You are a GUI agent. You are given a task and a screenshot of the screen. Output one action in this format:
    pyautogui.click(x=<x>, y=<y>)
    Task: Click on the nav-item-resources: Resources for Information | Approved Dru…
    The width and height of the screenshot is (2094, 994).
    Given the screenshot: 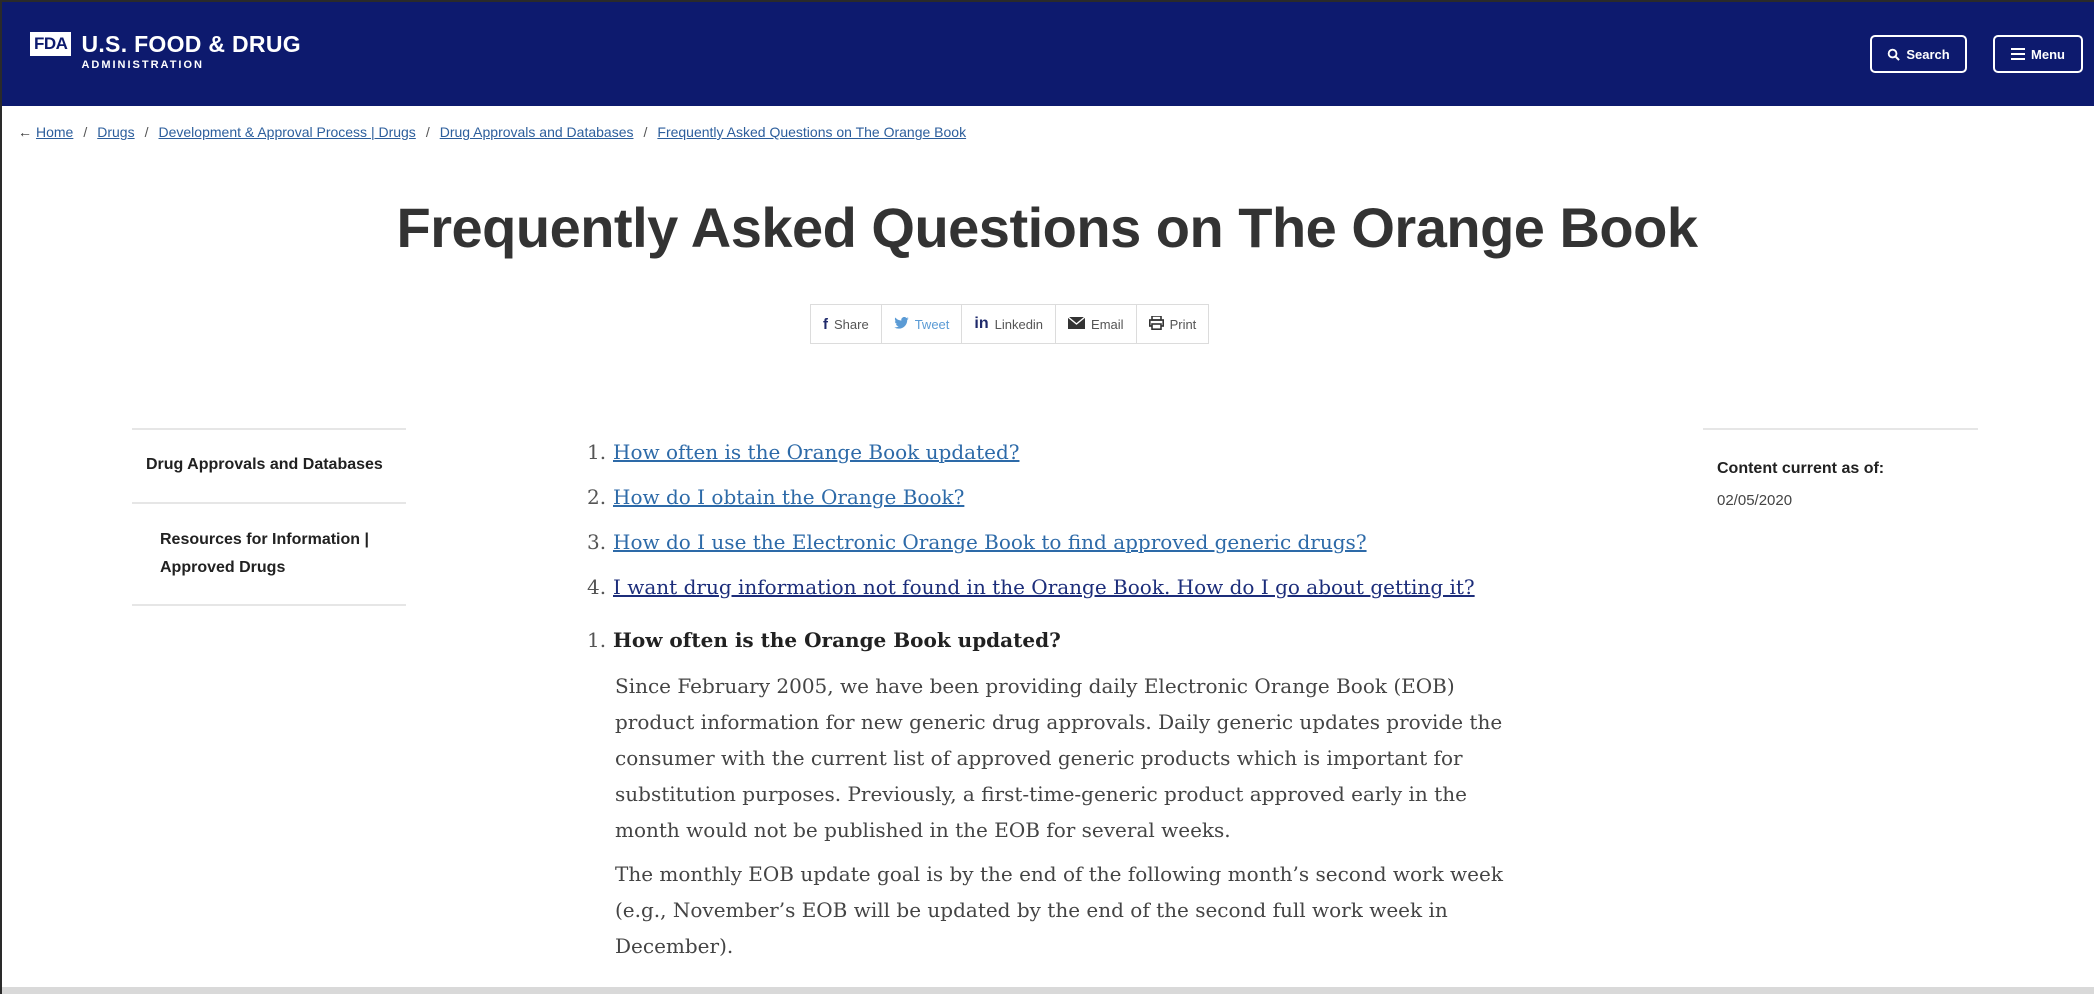 What is the action you would take?
    pyautogui.click(x=269, y=555)
    